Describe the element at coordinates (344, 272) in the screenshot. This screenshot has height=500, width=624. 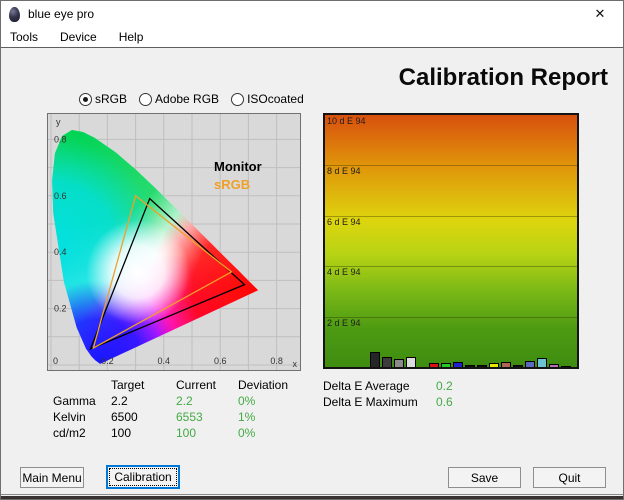
I see `delta-e-gridline-label: 4 d E 94` at that location.